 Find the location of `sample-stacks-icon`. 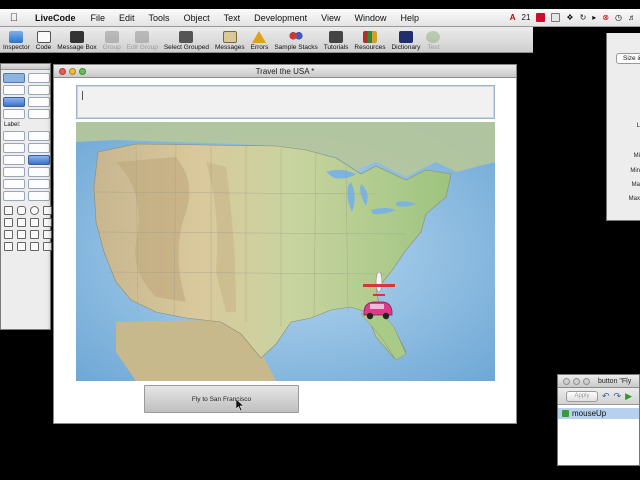

sample-stacks-icon is located at coordinates (296, 37).